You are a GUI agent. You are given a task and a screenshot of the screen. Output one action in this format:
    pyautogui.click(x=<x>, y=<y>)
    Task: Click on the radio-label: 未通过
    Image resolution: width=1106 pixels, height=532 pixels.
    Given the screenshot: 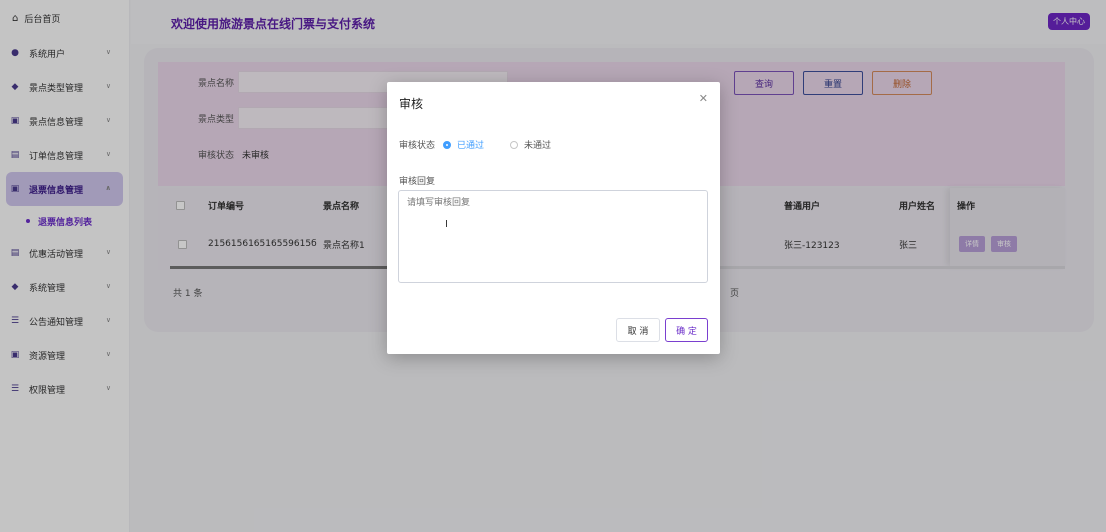 What is the action you would take?
    pyautogui.click(x=538, y=146)
    